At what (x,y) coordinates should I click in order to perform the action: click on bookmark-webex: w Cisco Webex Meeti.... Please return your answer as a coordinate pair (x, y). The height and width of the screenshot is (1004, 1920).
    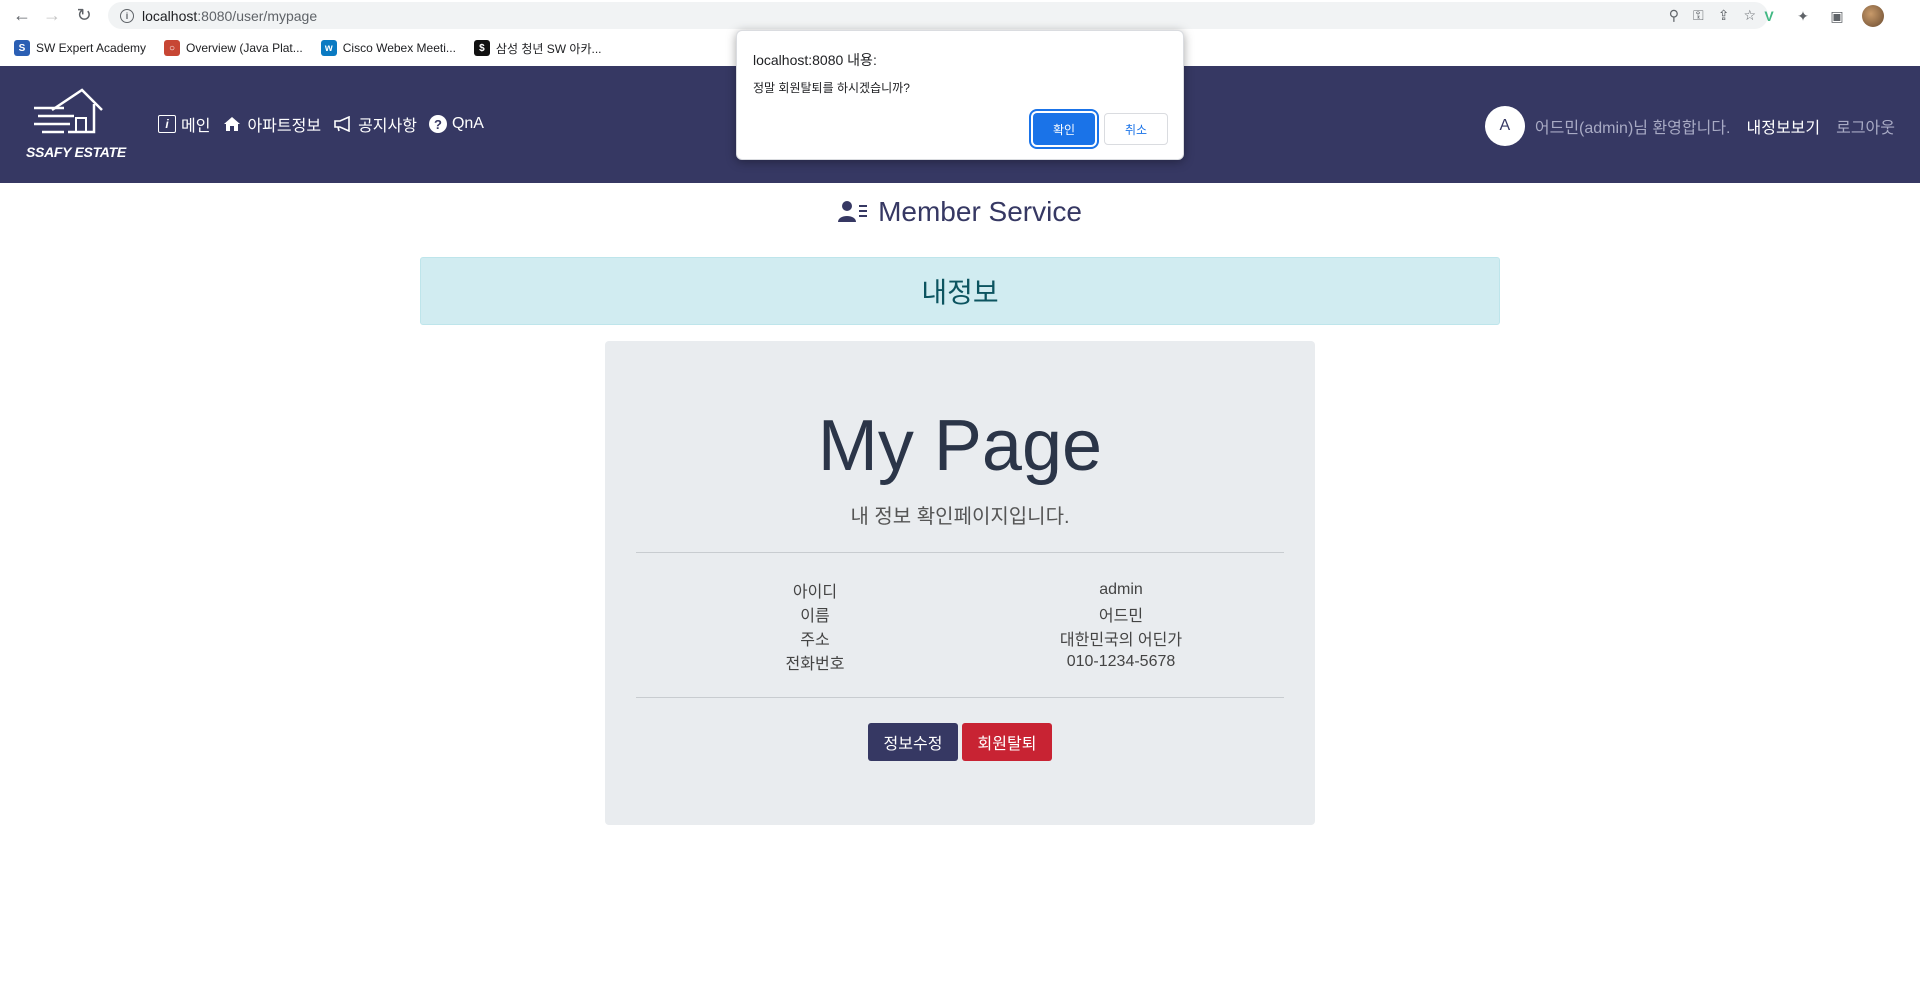
    Looking at the image, I should click on (388, 48).